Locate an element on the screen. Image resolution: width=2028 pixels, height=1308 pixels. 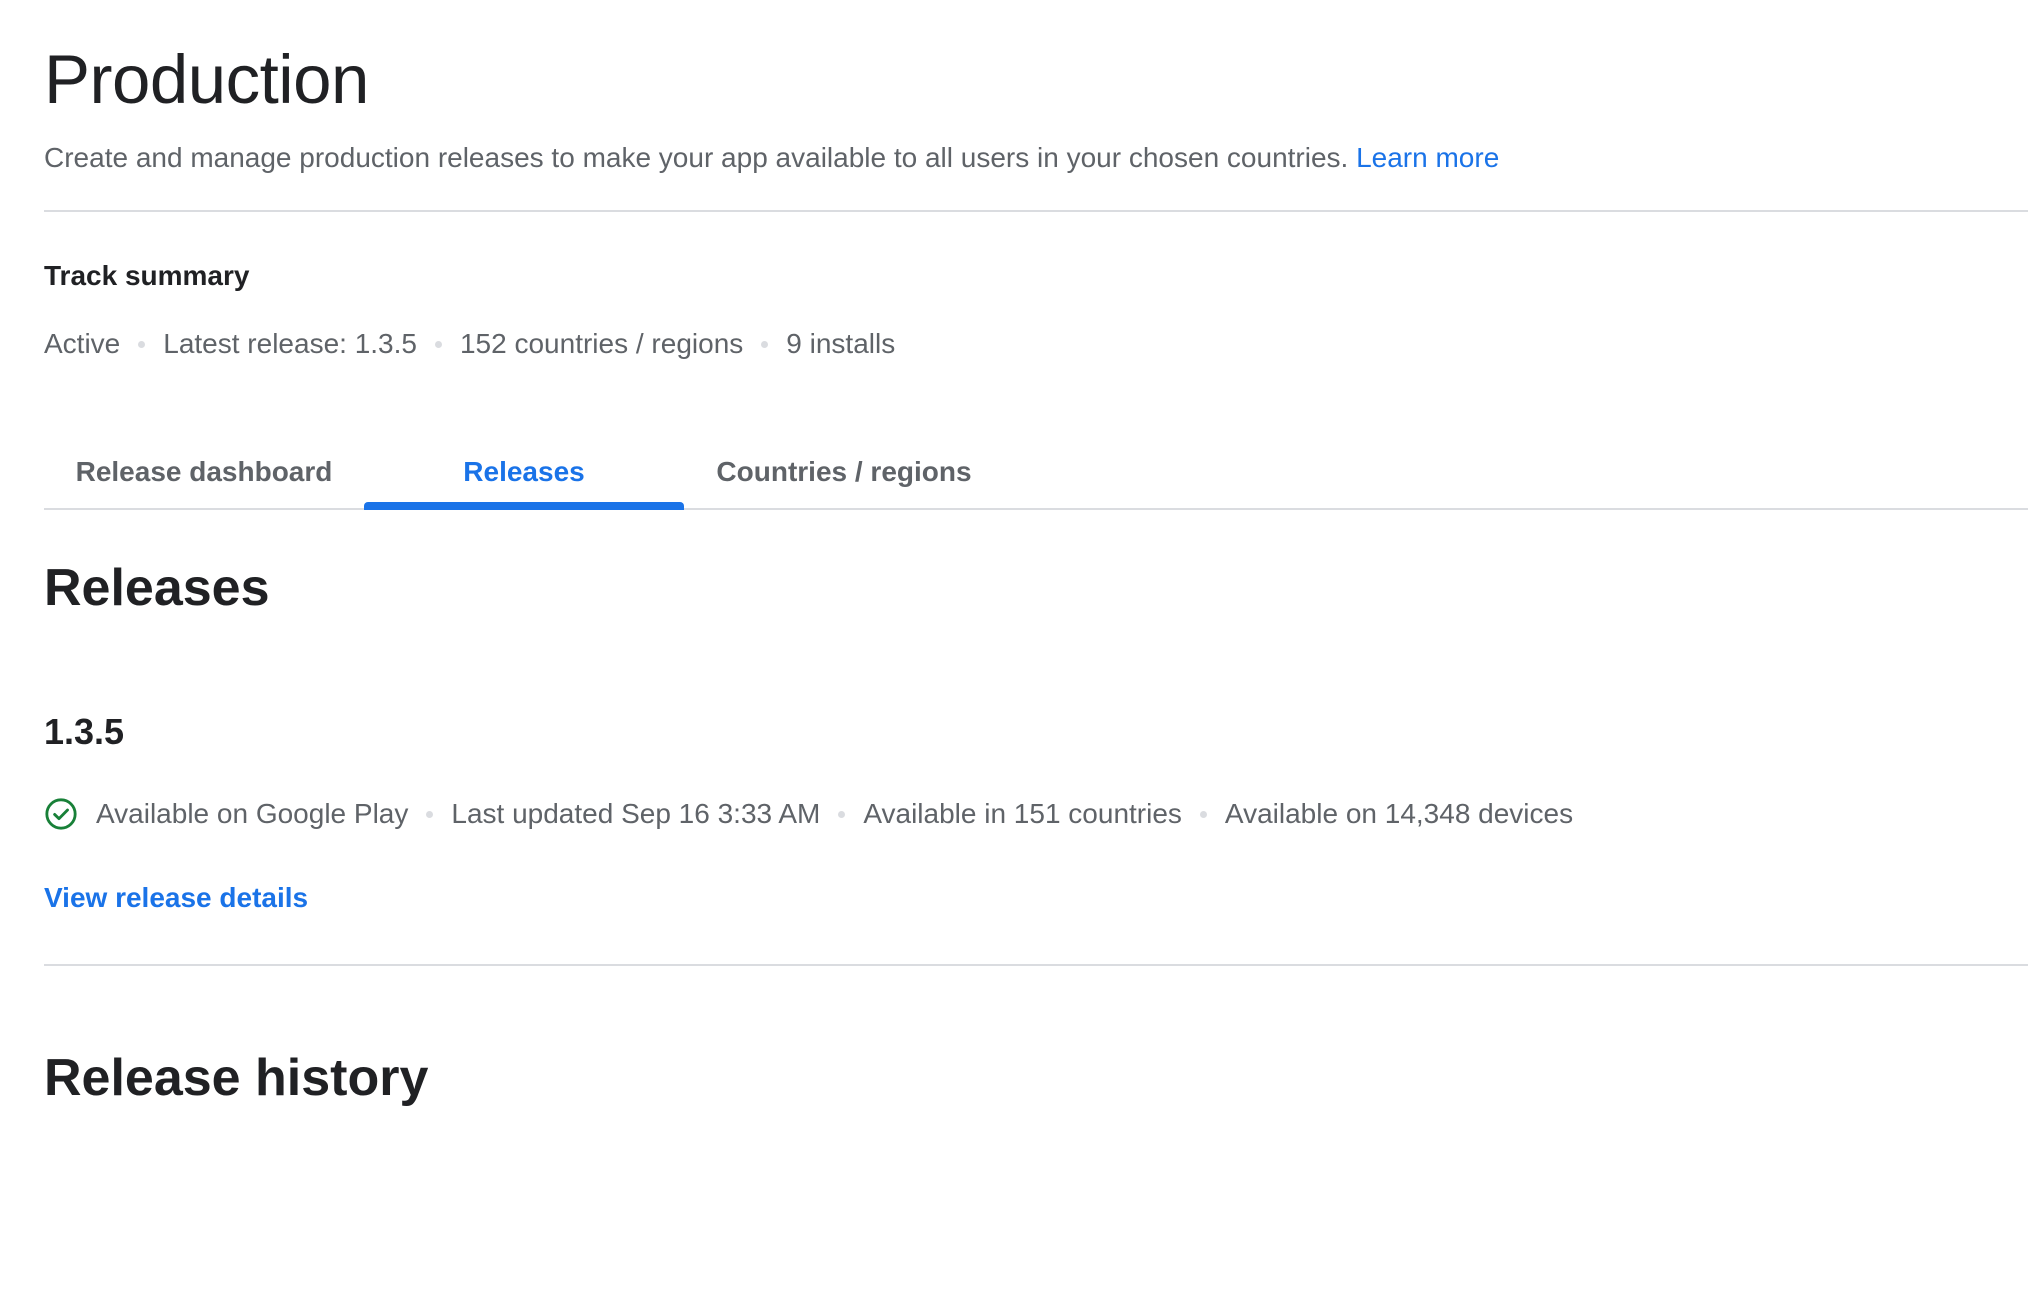
track-summary-heading: Track summary is located at coordinates (147, 275).